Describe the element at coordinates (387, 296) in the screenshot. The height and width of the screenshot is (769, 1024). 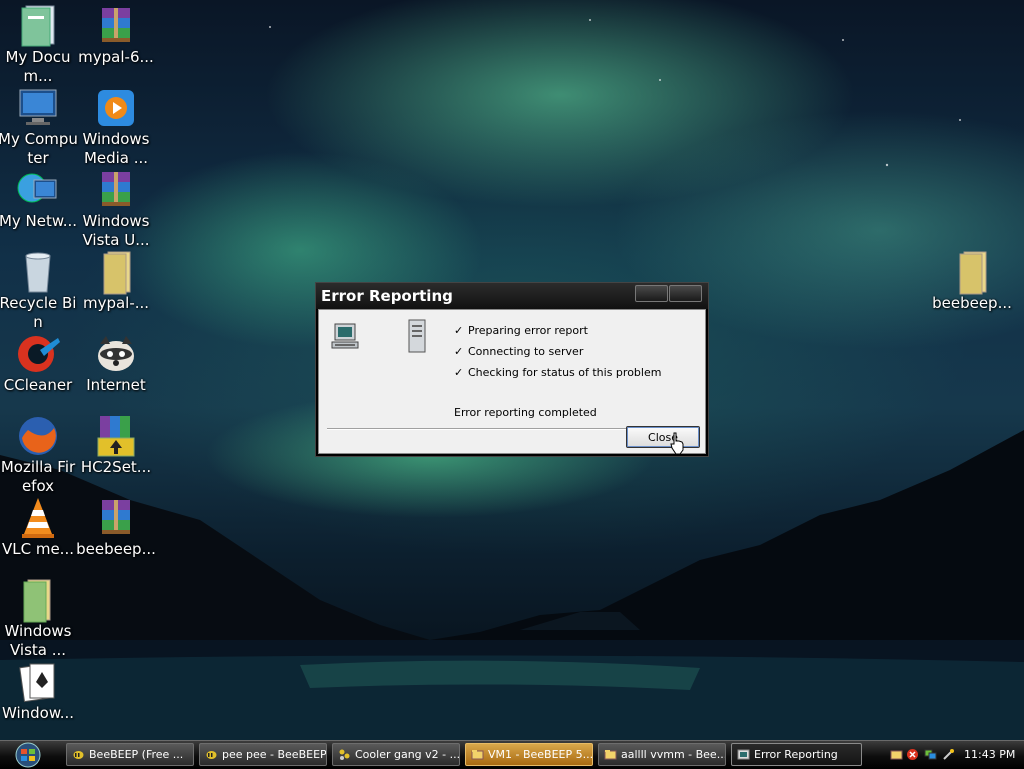
I see `dialog-title: Error Reporting` at that location.